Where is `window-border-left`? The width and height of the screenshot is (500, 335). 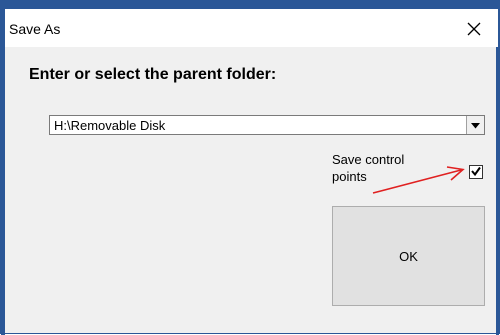 window-border-left is located at coordinates (3, 168).